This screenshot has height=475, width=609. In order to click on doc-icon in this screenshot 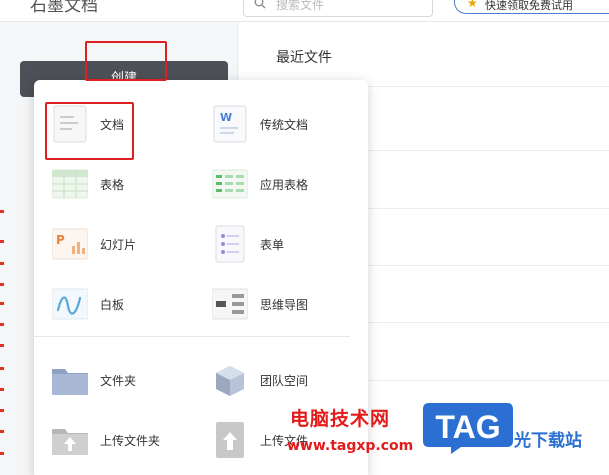, I will do `click(70, 124)`.